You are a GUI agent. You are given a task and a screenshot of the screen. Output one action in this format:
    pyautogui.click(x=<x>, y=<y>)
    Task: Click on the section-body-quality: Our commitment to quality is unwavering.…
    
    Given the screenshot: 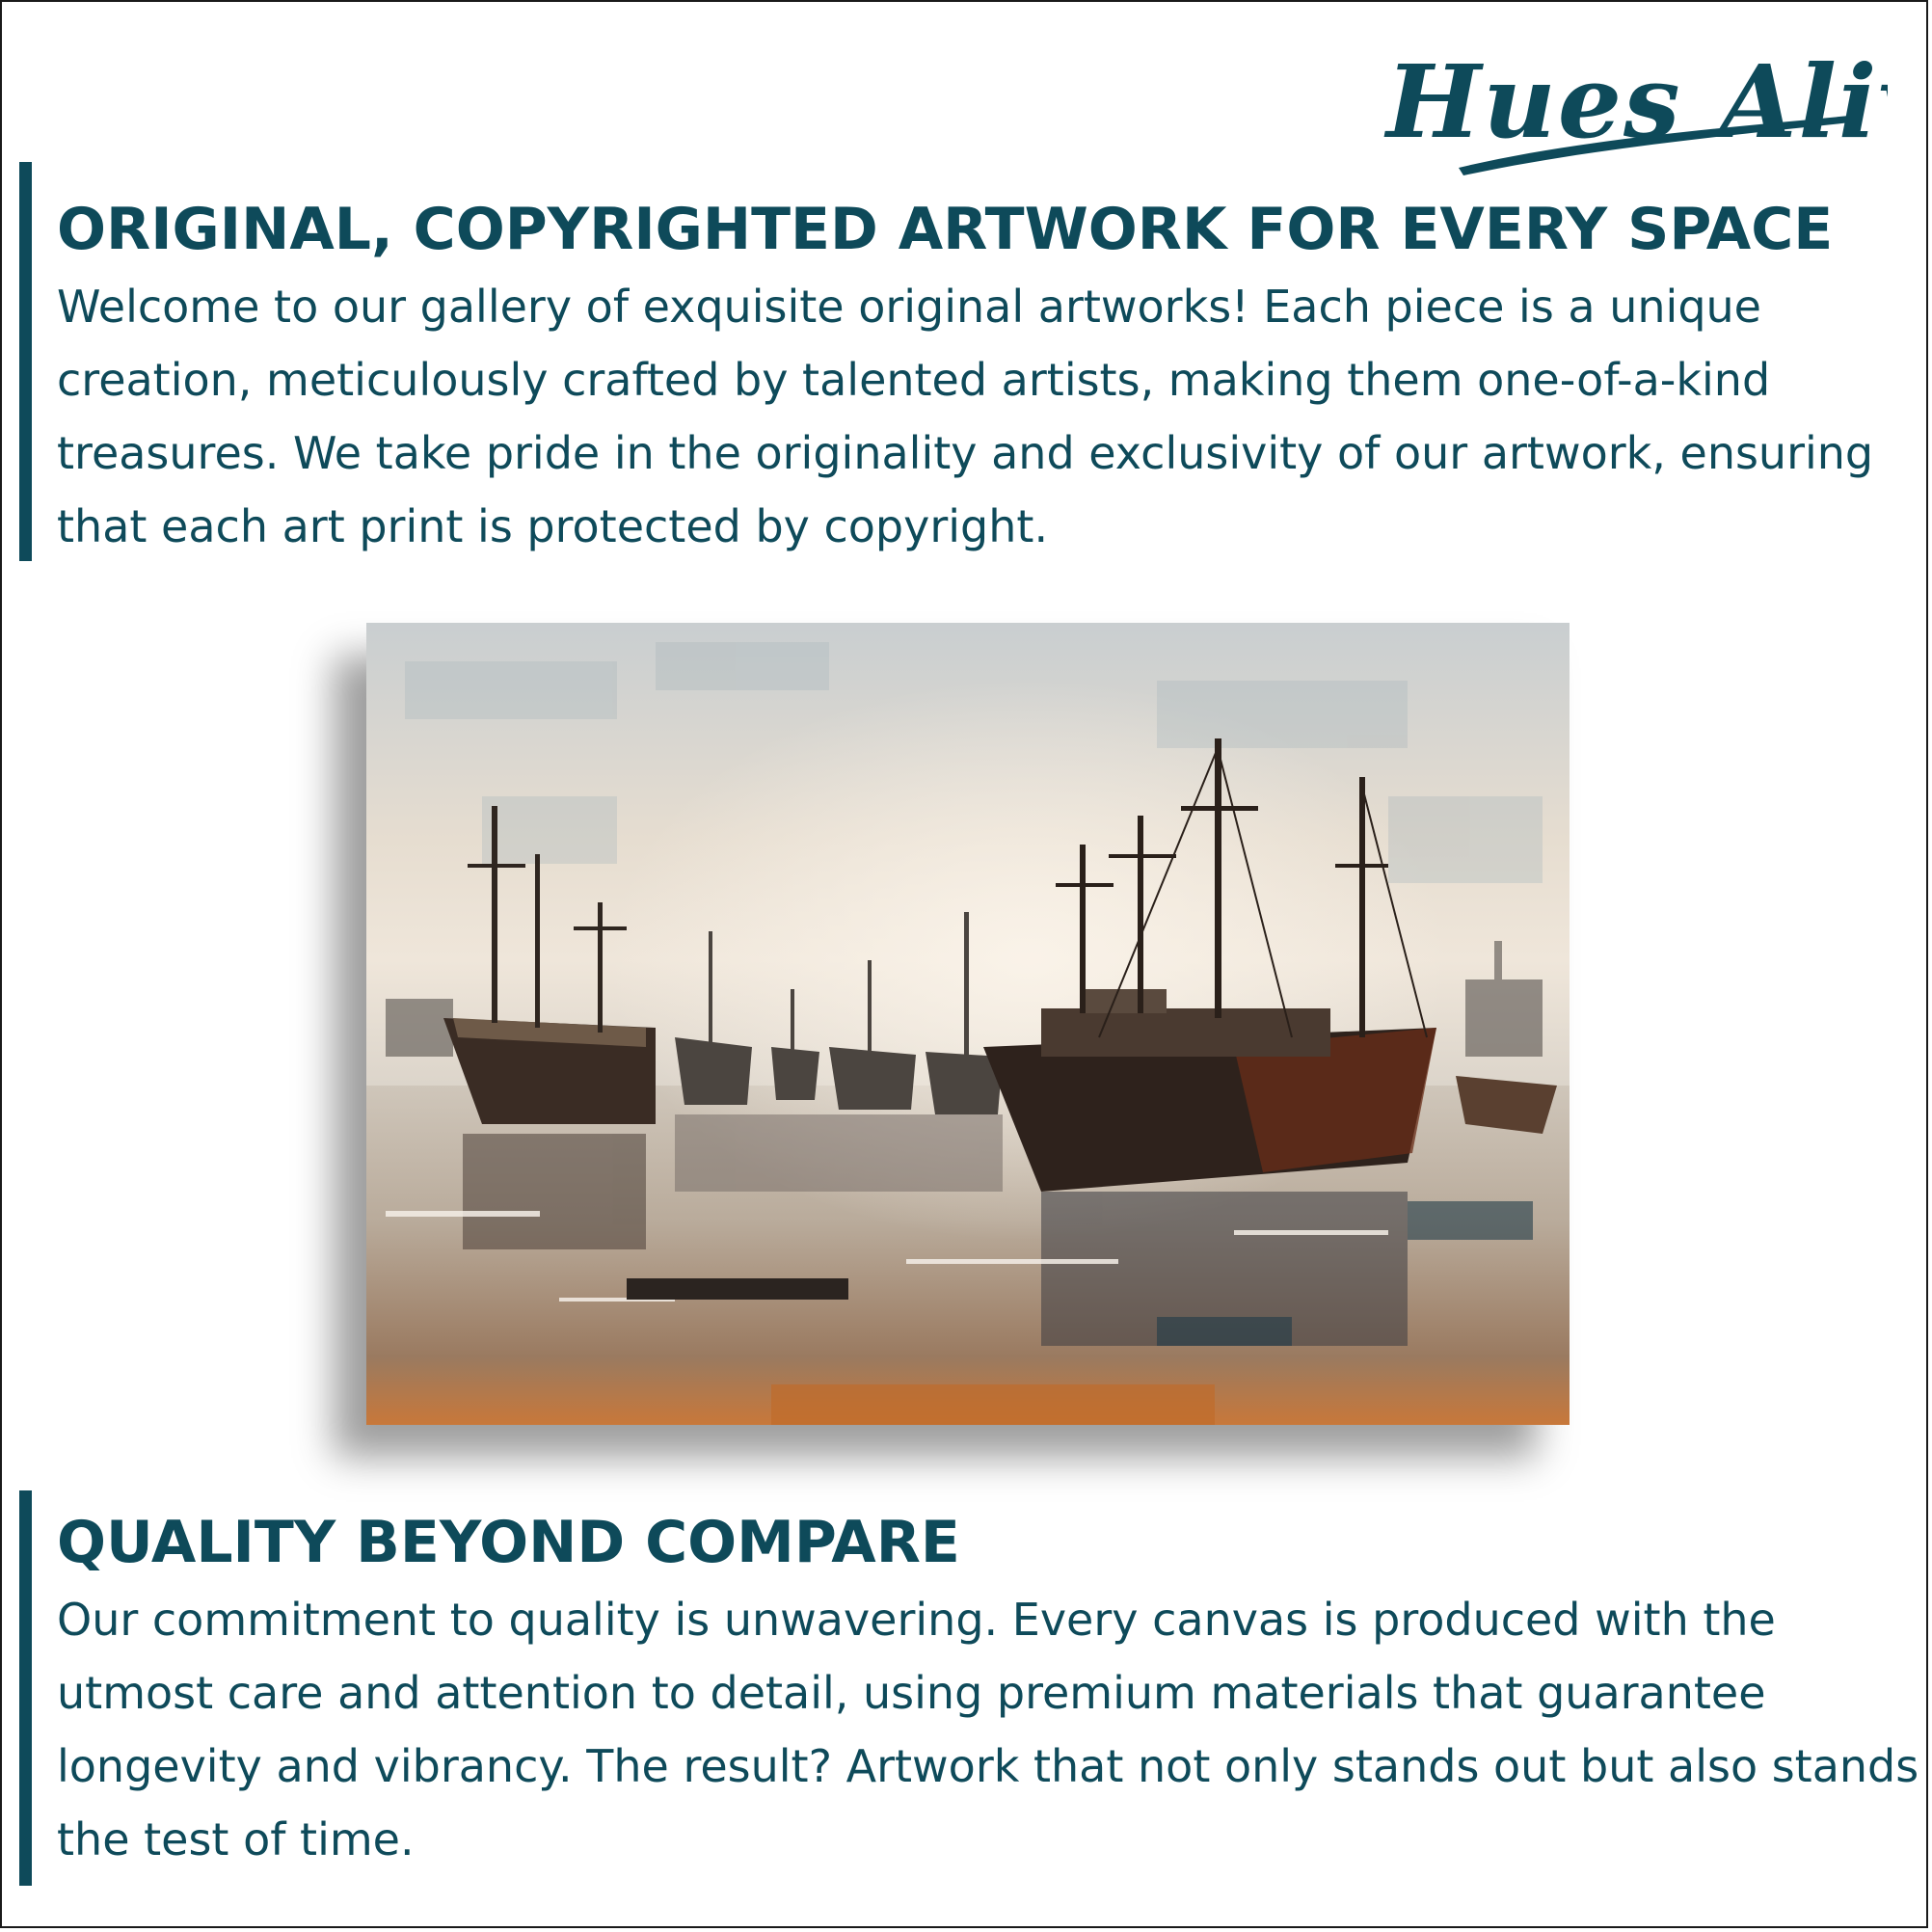 What is the action you would take?
    pyautogui.click(x=988, y=1730)
    